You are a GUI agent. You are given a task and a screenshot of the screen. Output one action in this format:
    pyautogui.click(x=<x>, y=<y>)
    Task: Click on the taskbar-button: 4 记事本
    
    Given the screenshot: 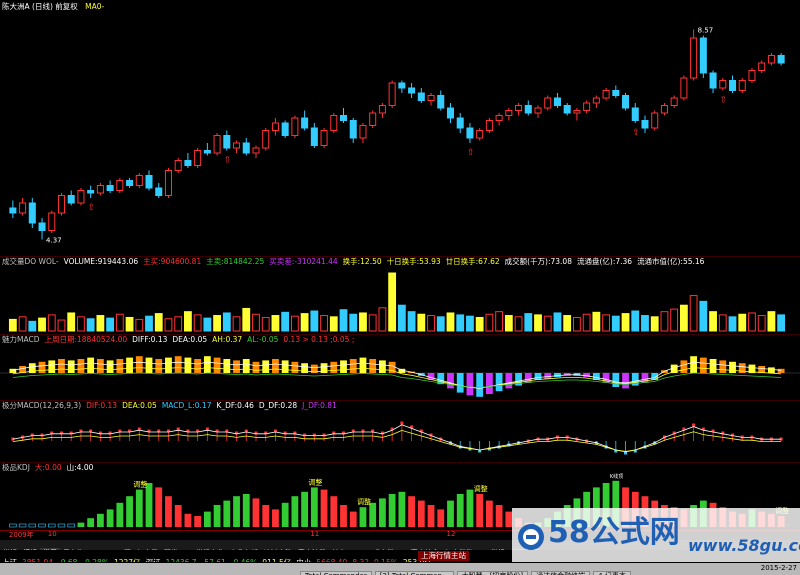 What is the action you would take?
    pyautogui.click(x=612, y=573)
    